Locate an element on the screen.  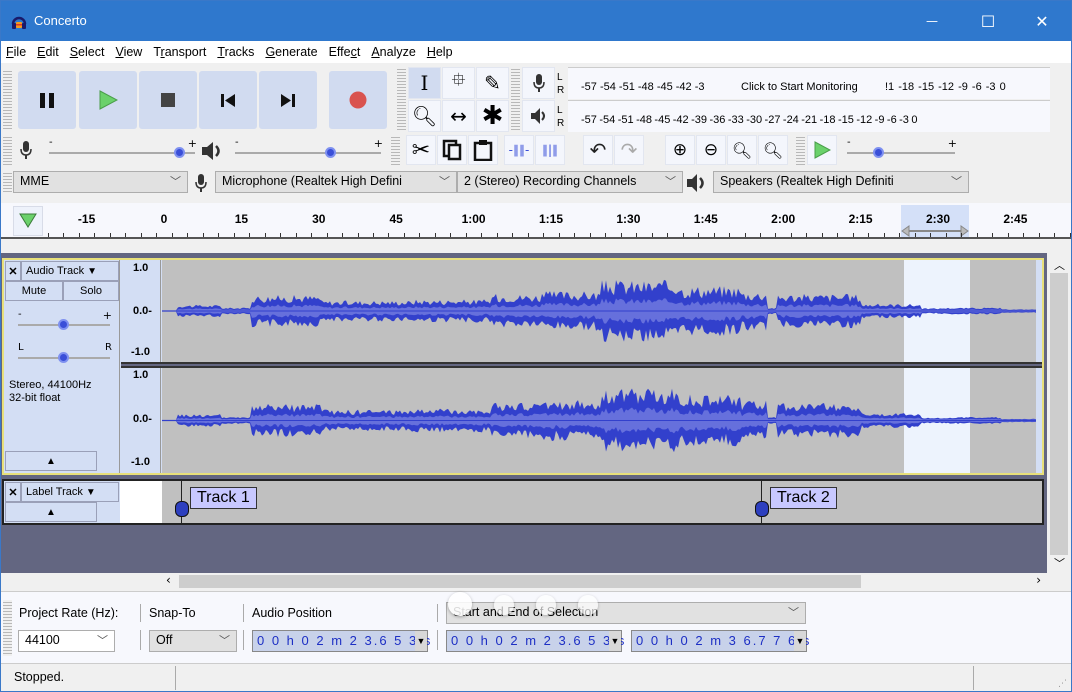
record-button is located at coordinates (358, 100).